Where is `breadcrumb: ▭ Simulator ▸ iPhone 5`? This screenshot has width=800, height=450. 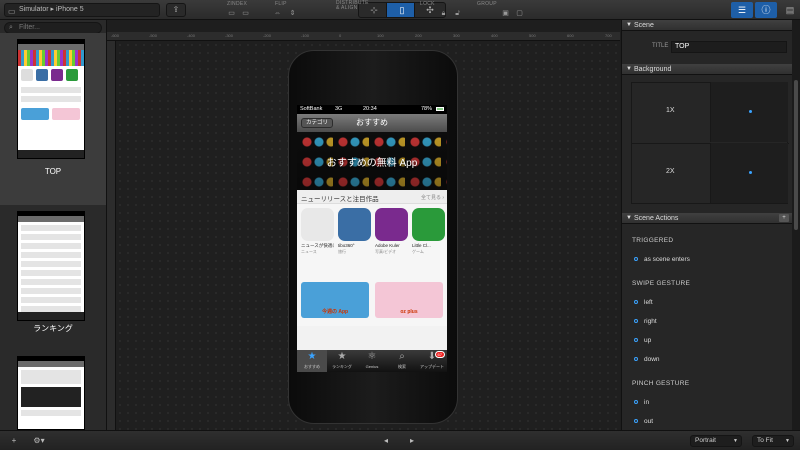 breadcrumb: ▭ Simulator ▸ iPhone 5 is located at coordinates (82, 10).